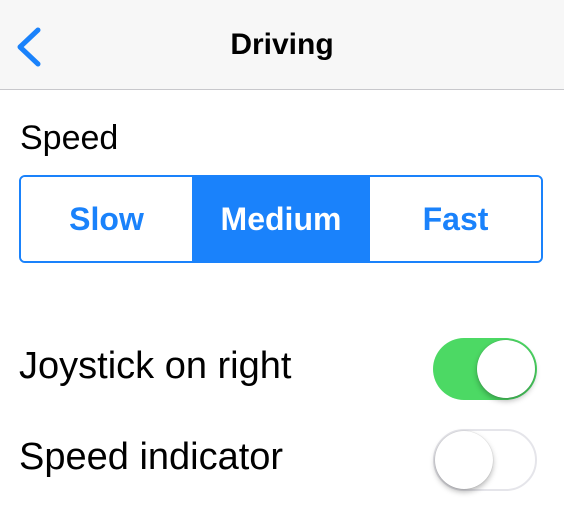 The width and height of the screenshot is (564, 515). I want to click on speed-indicator-toggle, so click(485, 460).